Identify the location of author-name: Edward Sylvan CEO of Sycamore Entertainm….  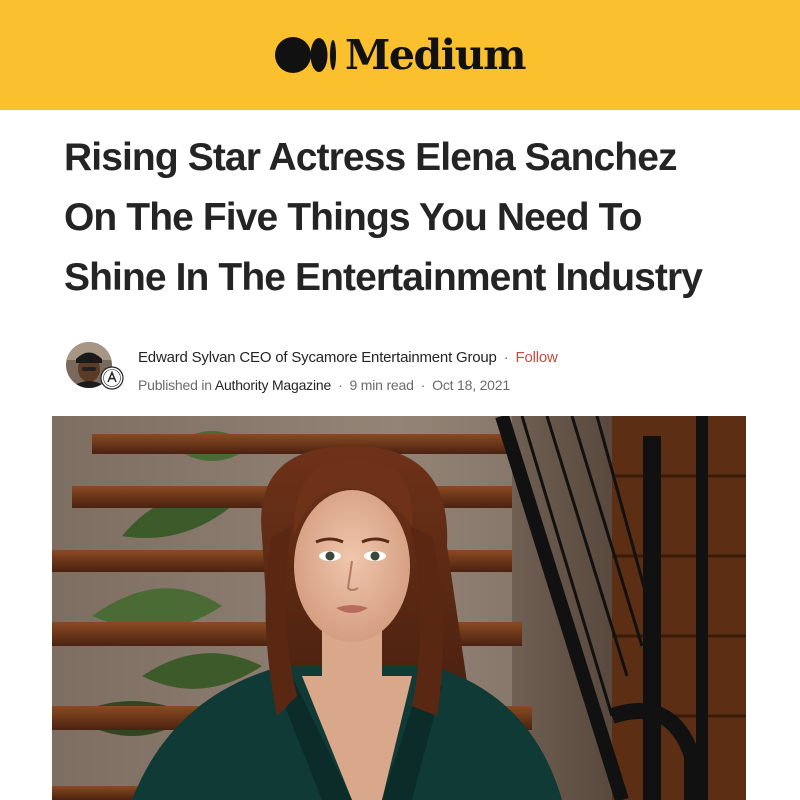
(317, 357).